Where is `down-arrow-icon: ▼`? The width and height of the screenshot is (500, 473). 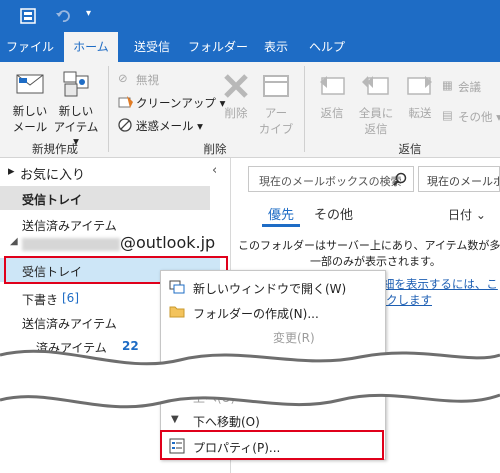
down-arrow-icon: ▼ is located at coordinates (175, 419).